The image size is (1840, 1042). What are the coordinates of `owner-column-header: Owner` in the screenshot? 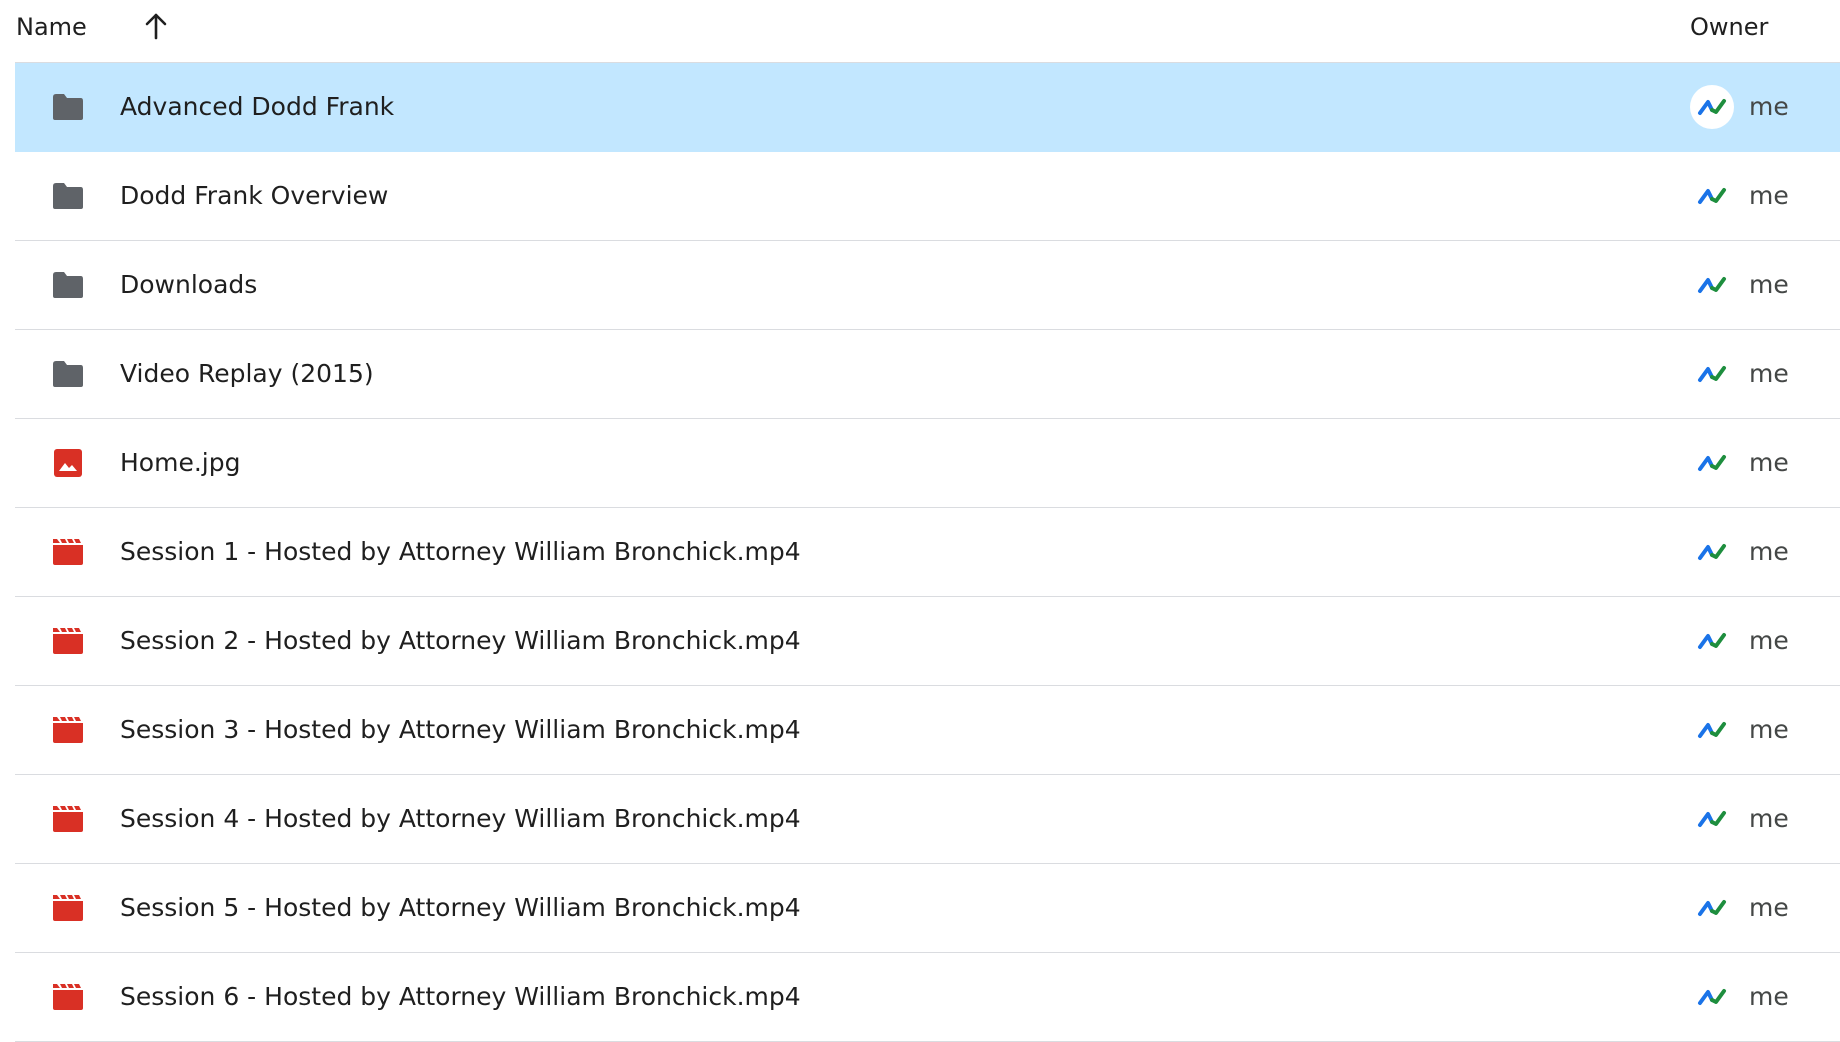 It's located at (1729, 27).